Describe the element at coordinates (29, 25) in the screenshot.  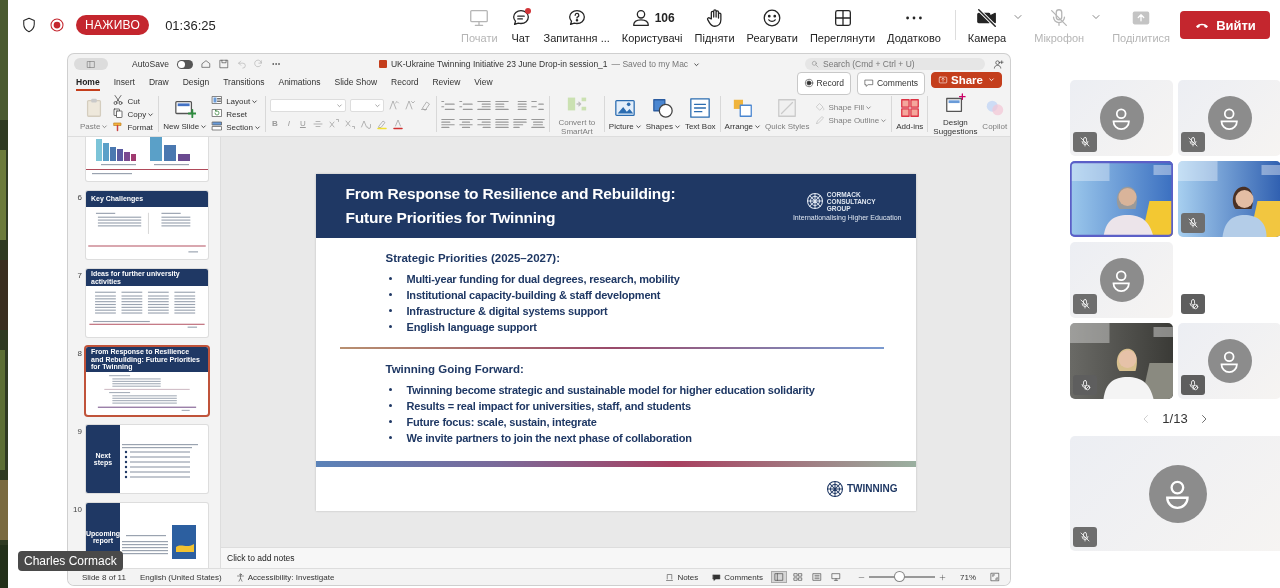
I see `shield-icon` at that location.